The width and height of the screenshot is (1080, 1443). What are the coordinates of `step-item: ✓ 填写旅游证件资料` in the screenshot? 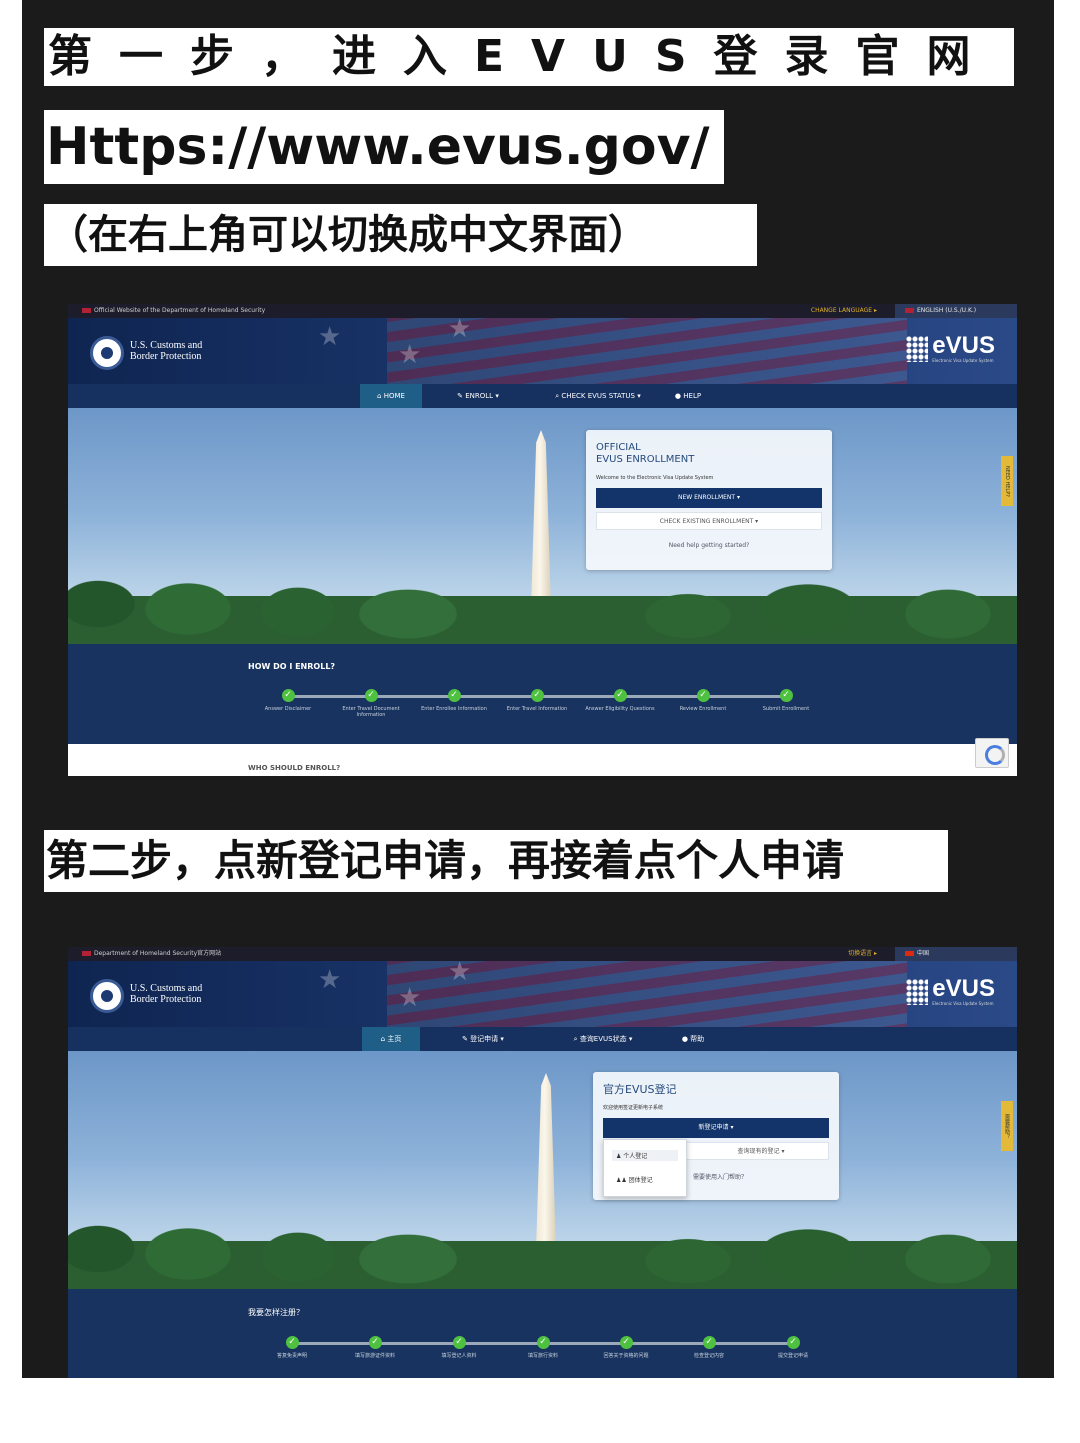 It's located at (374, 1347).